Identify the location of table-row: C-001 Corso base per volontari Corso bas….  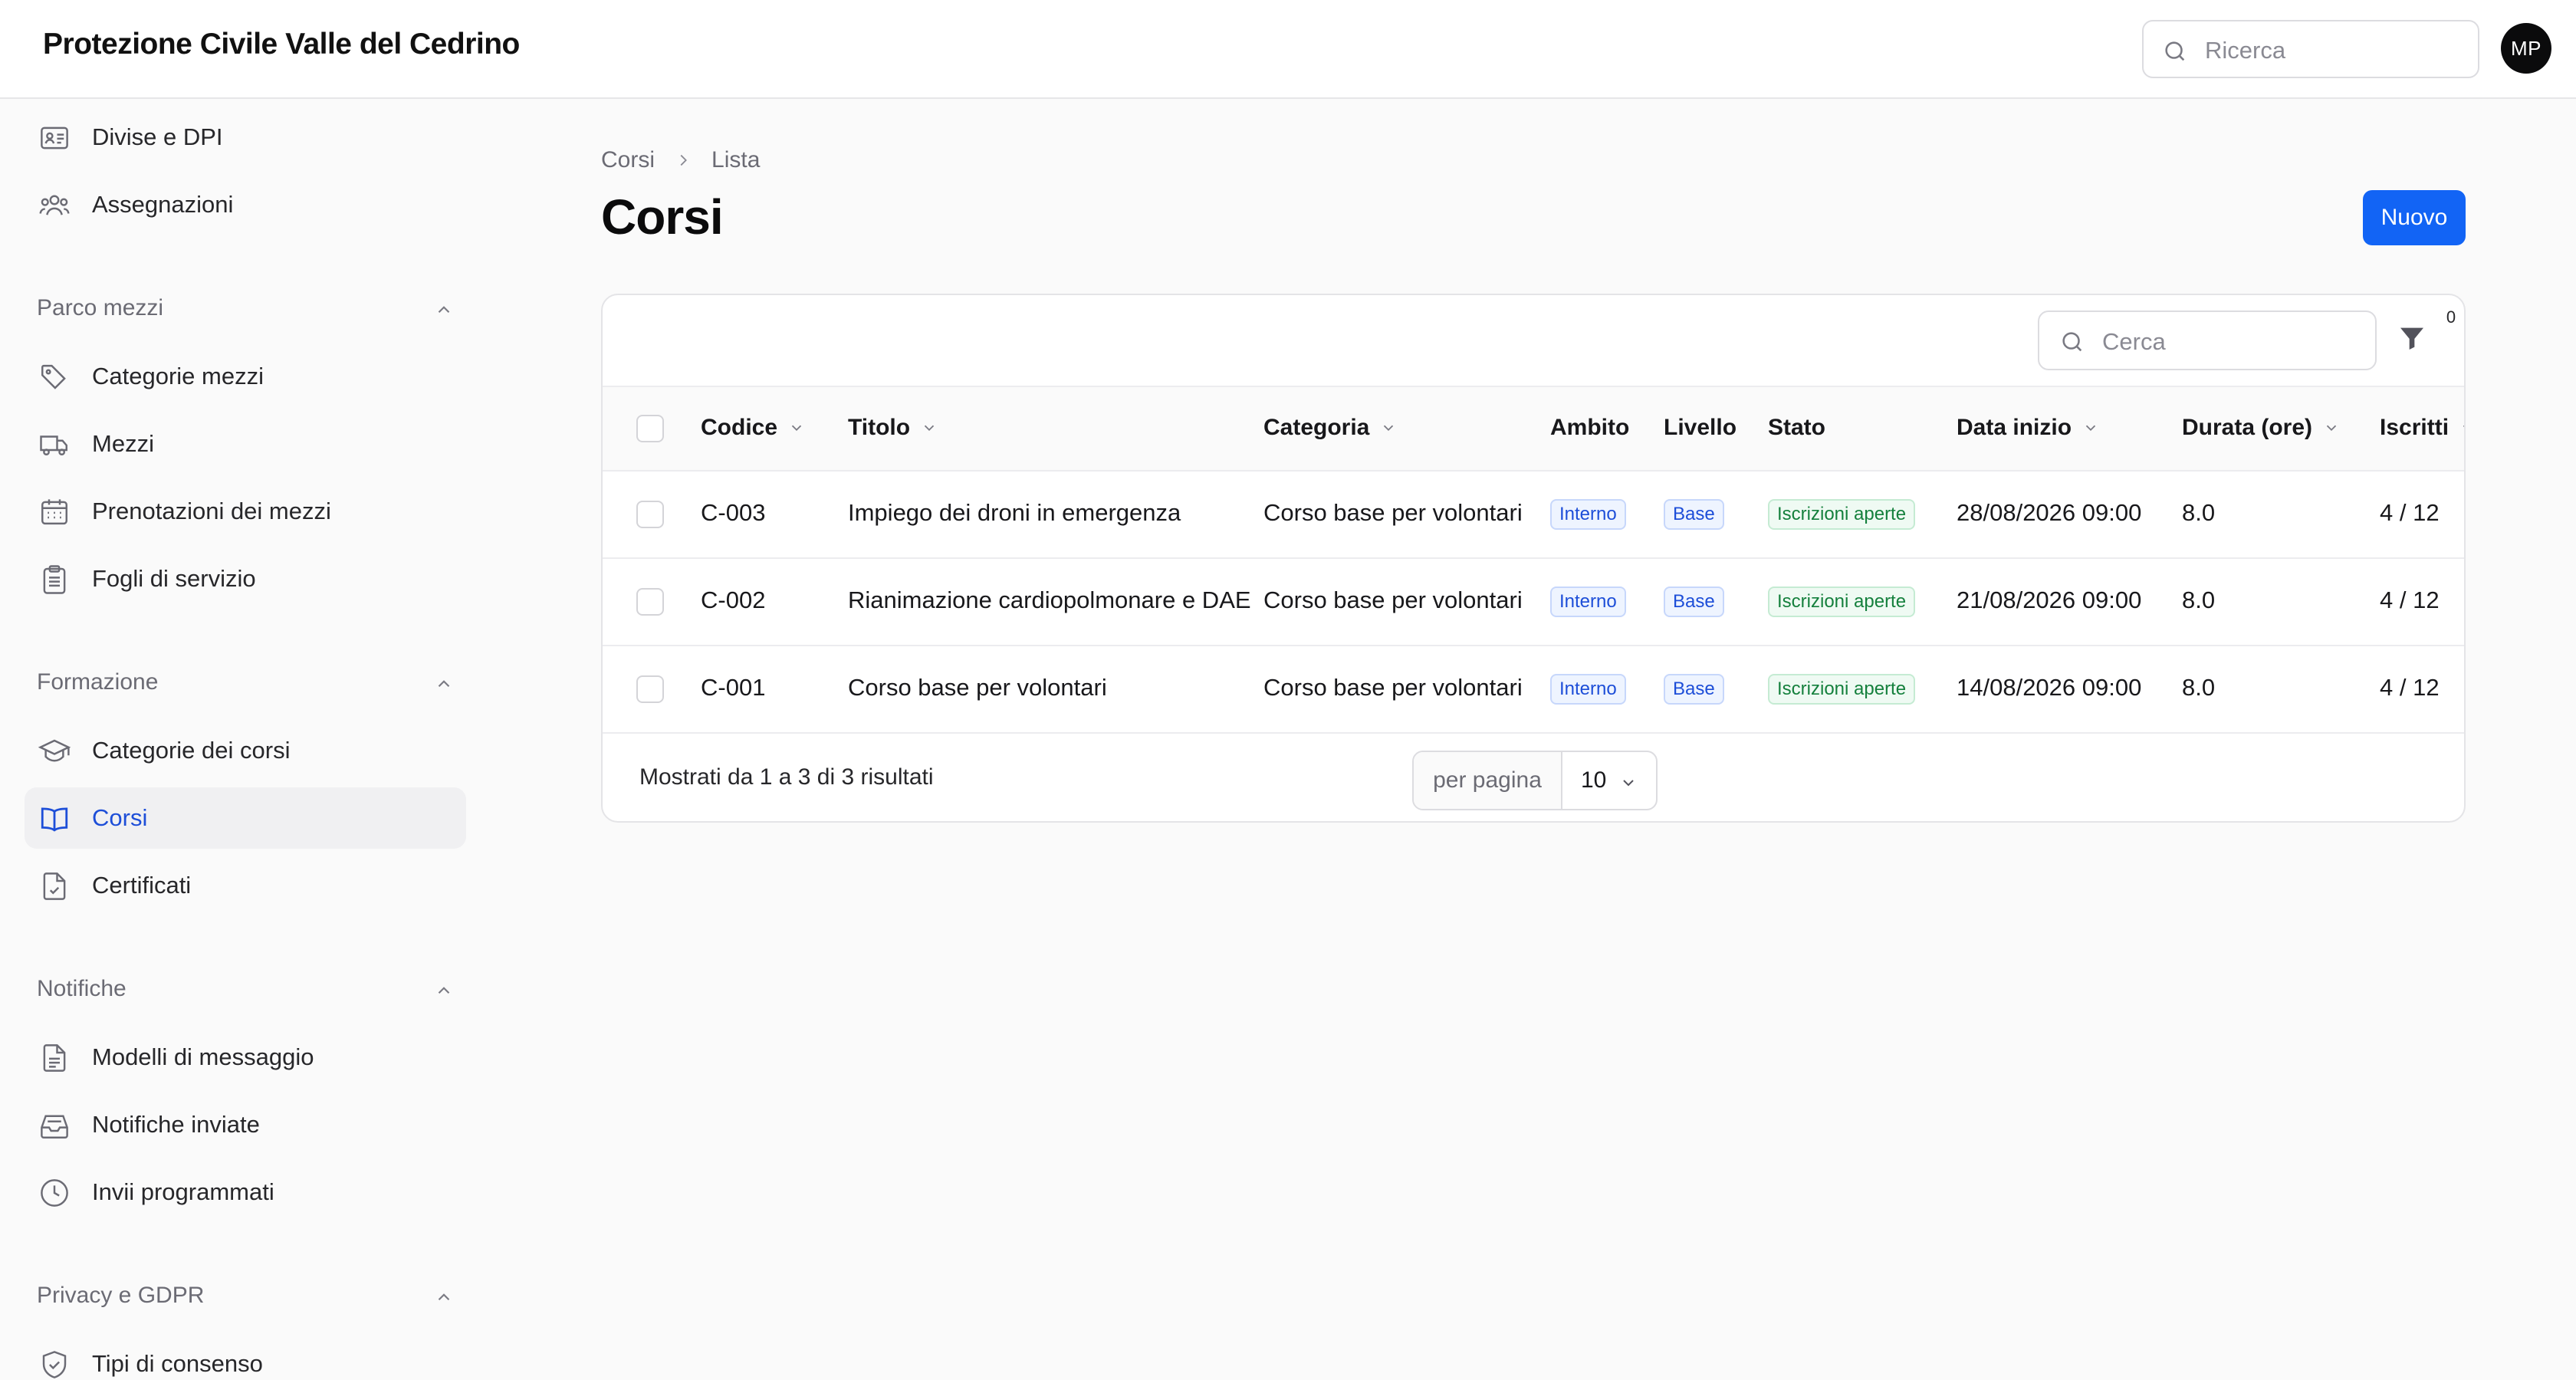
(1533, 690).